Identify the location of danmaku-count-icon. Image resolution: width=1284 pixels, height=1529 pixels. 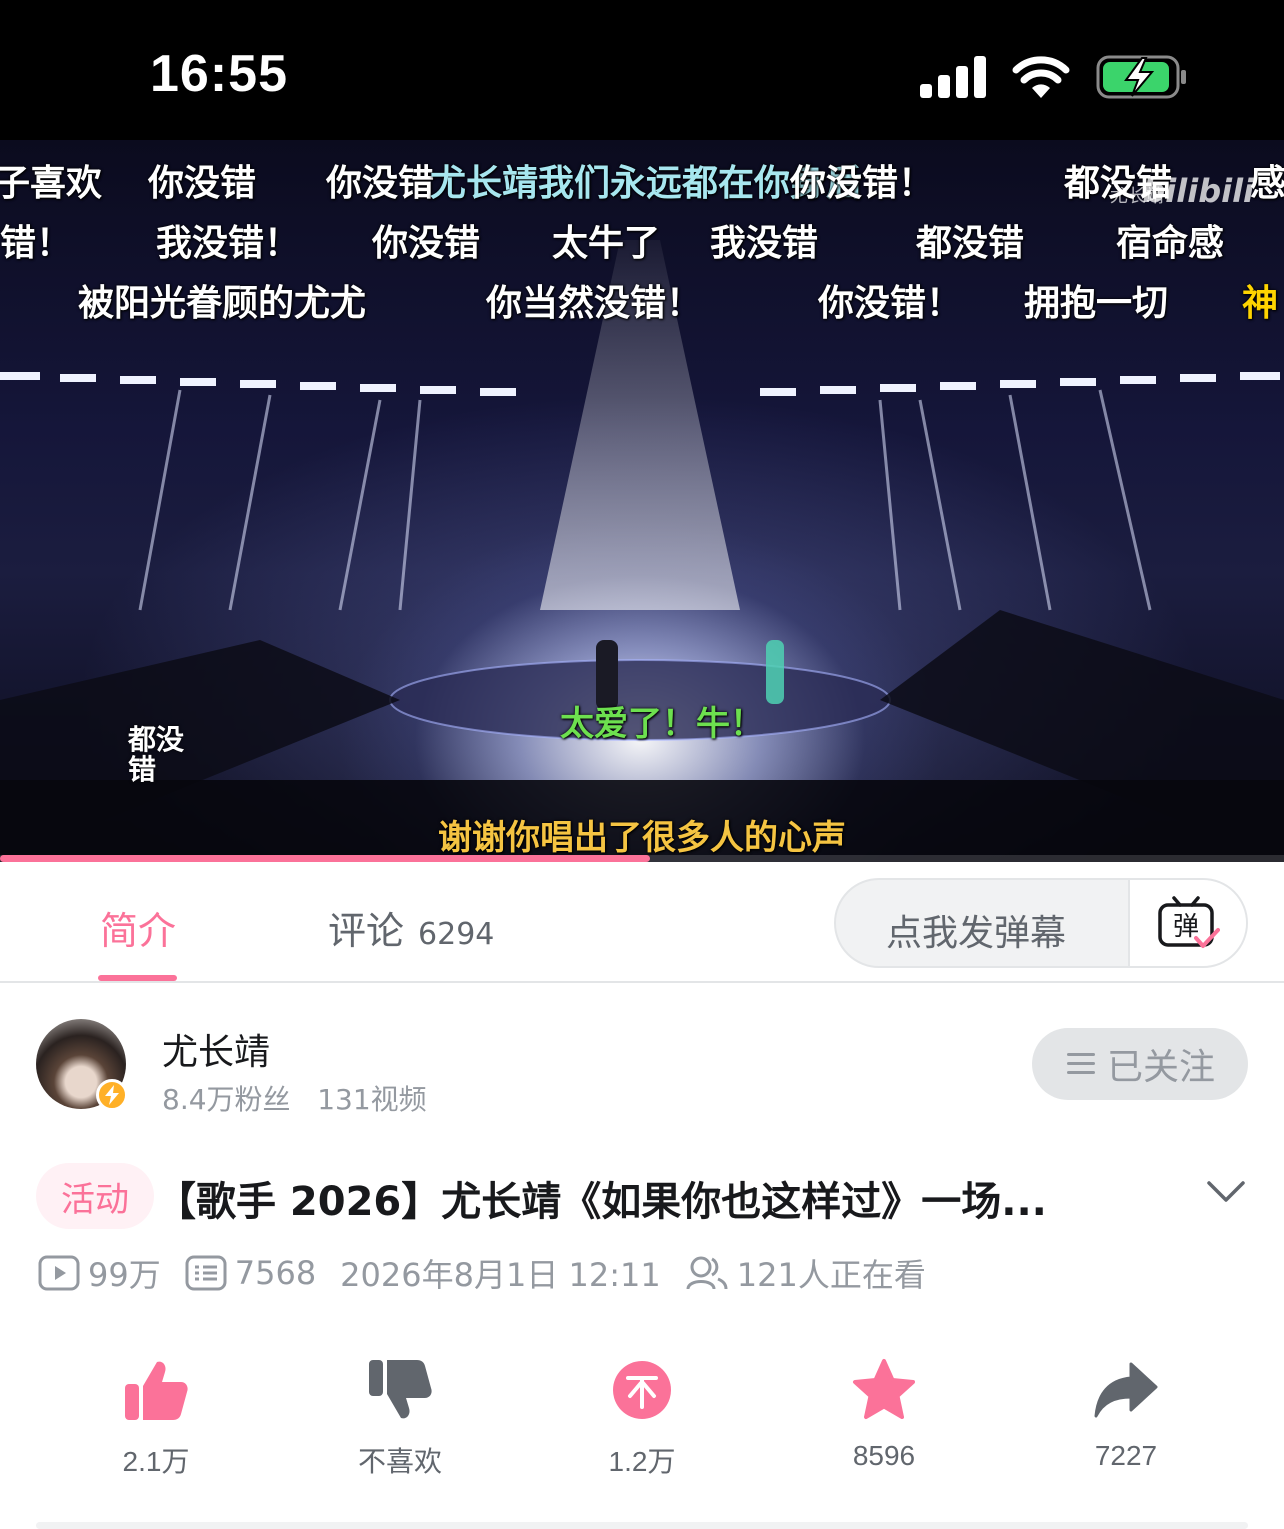
(206, 1273).